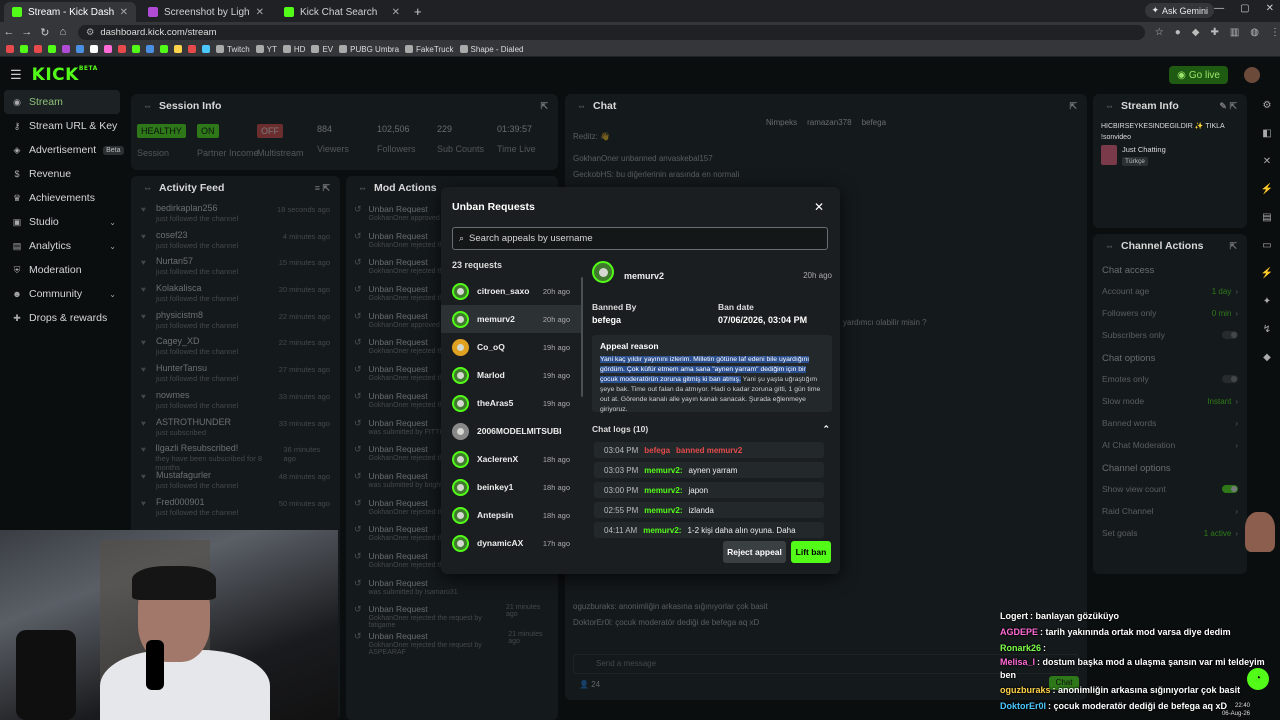  I want to click on kick-logo: KICKBETA, so click(65, 75).